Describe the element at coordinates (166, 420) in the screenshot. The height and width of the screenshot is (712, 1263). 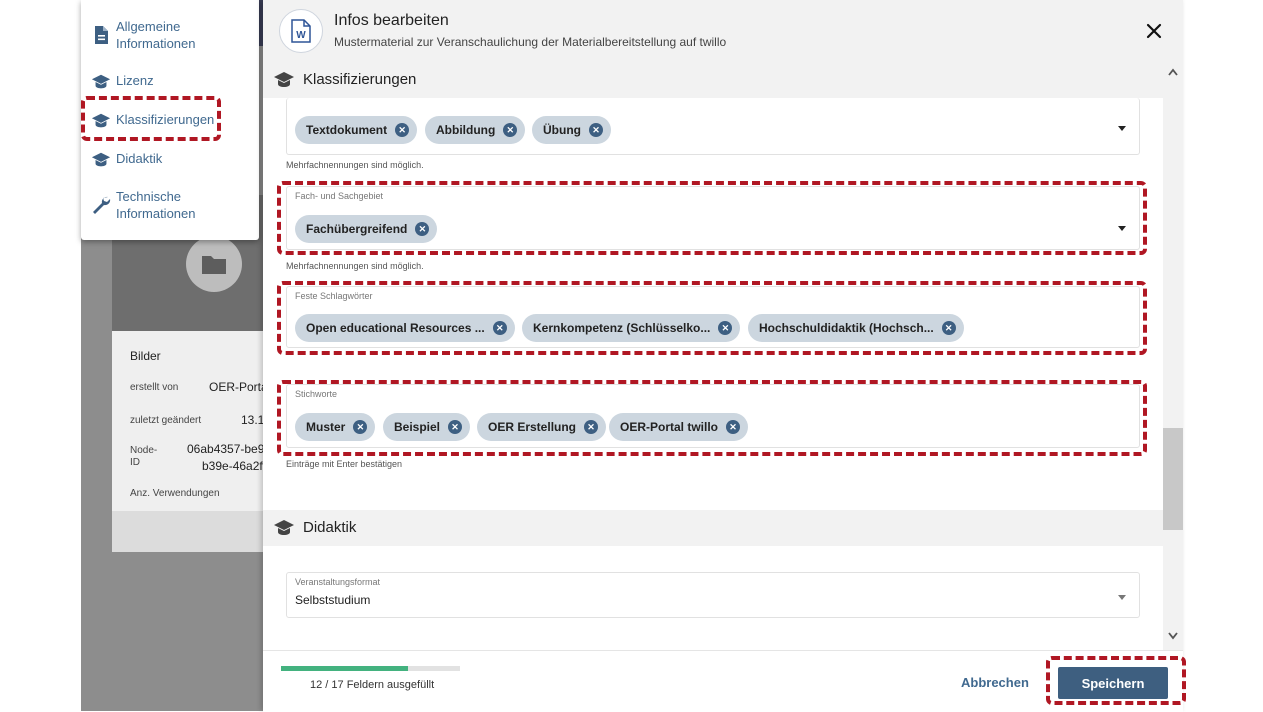
I see `background-label: zuletzt geändert` at that location.